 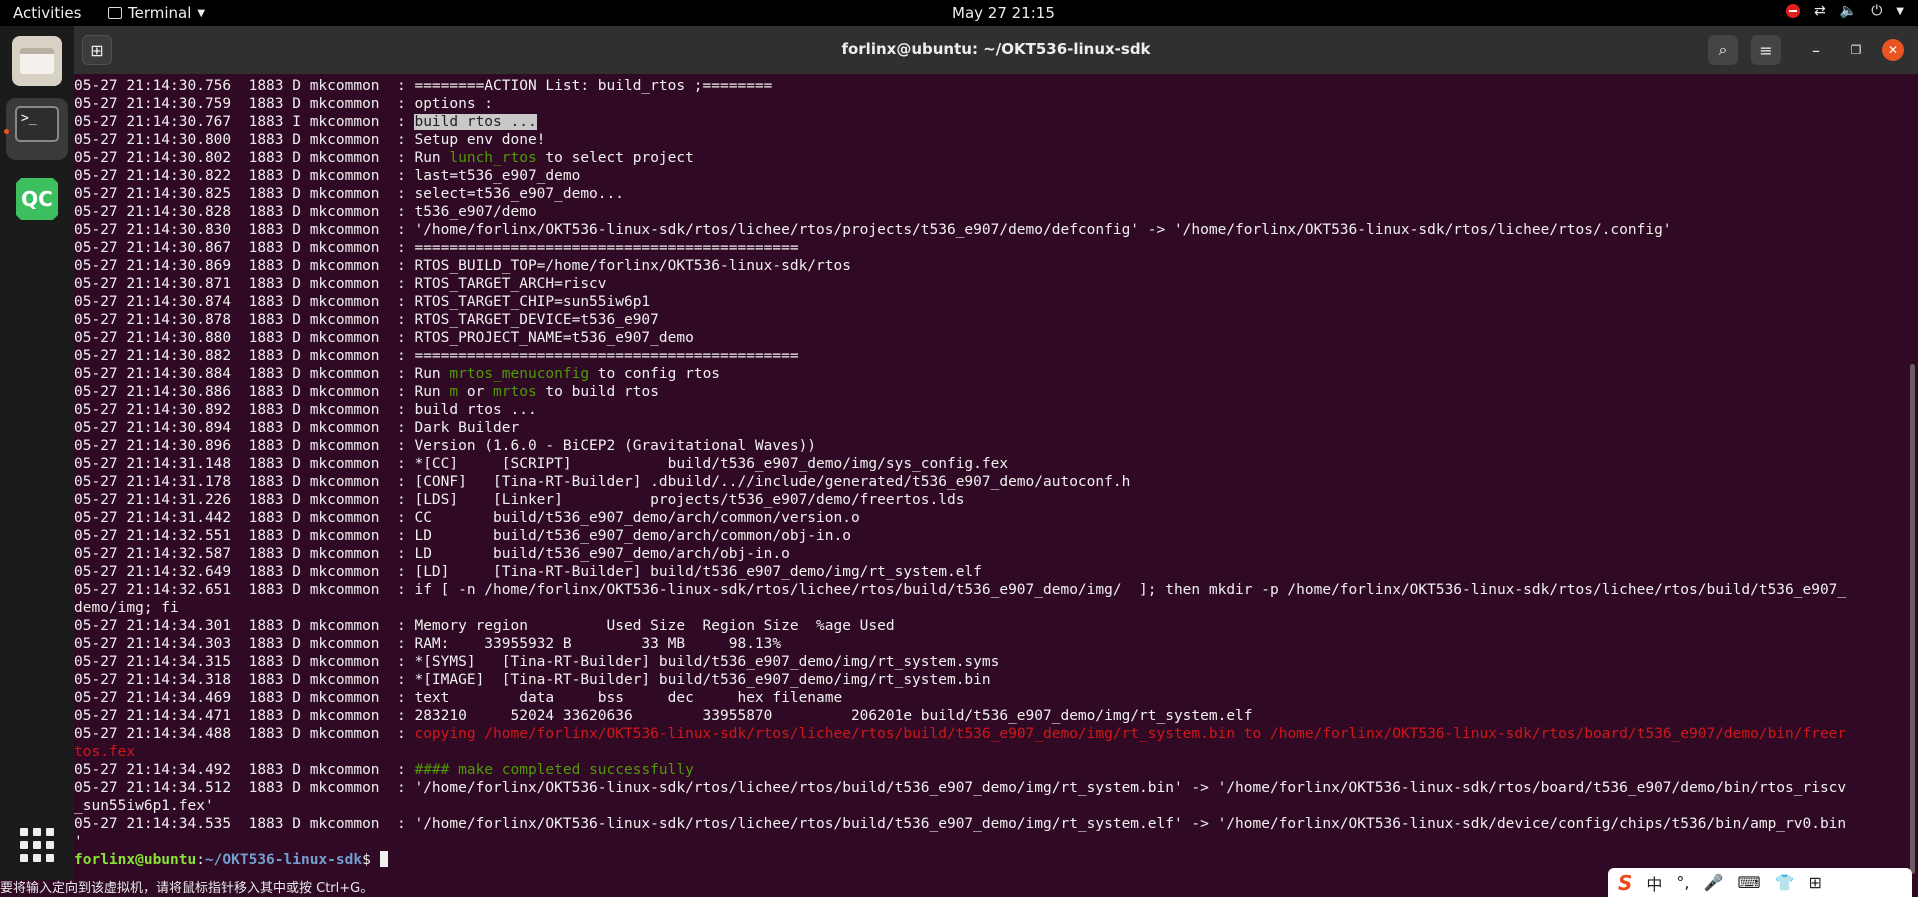 I want to click on ime-punct: °,, so click(x=1682, y=882).